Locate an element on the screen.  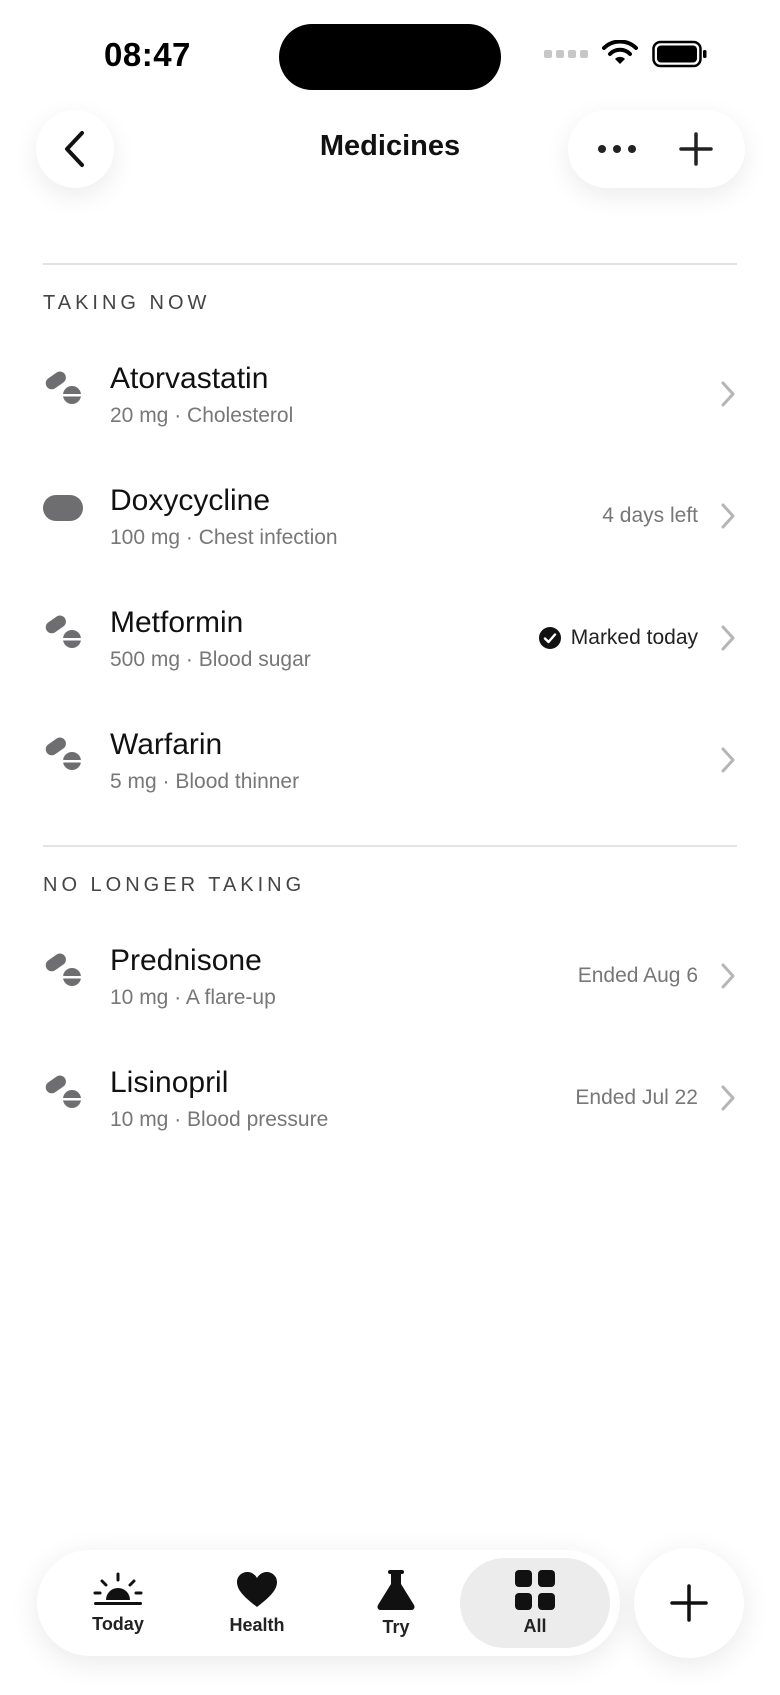
tab-label: Try is located at coordinates (396, 1626).